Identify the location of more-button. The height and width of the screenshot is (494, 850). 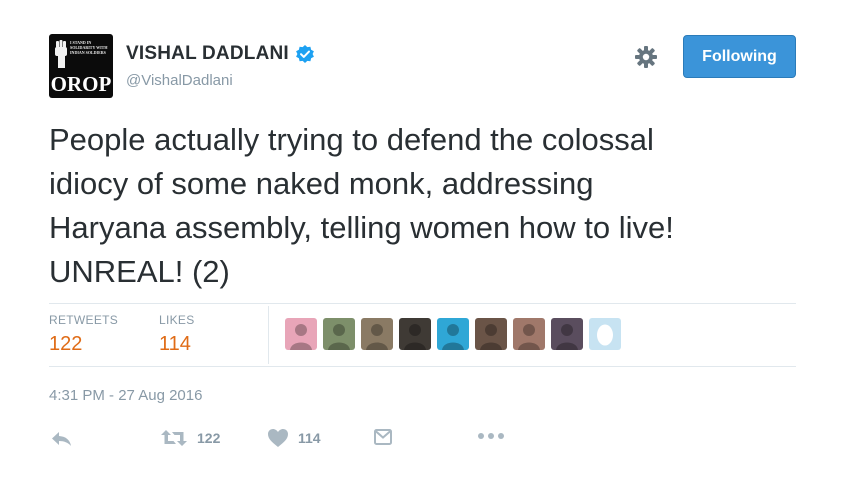
(491, 436).